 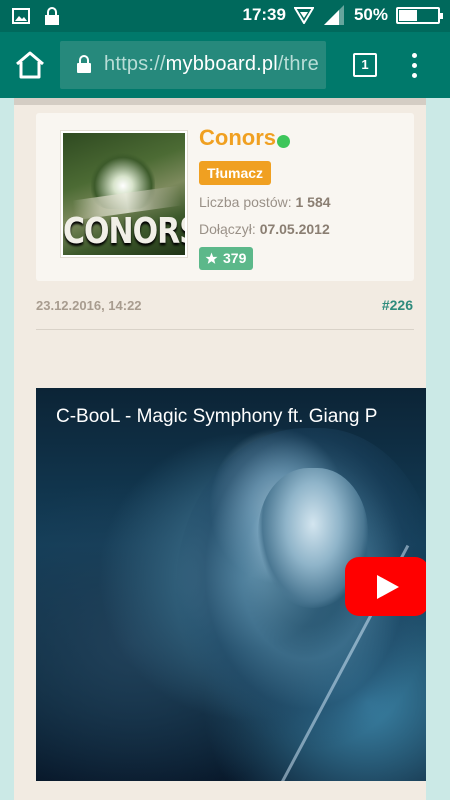 I want to click on url-path: /thre, so click(x=298, y=64).